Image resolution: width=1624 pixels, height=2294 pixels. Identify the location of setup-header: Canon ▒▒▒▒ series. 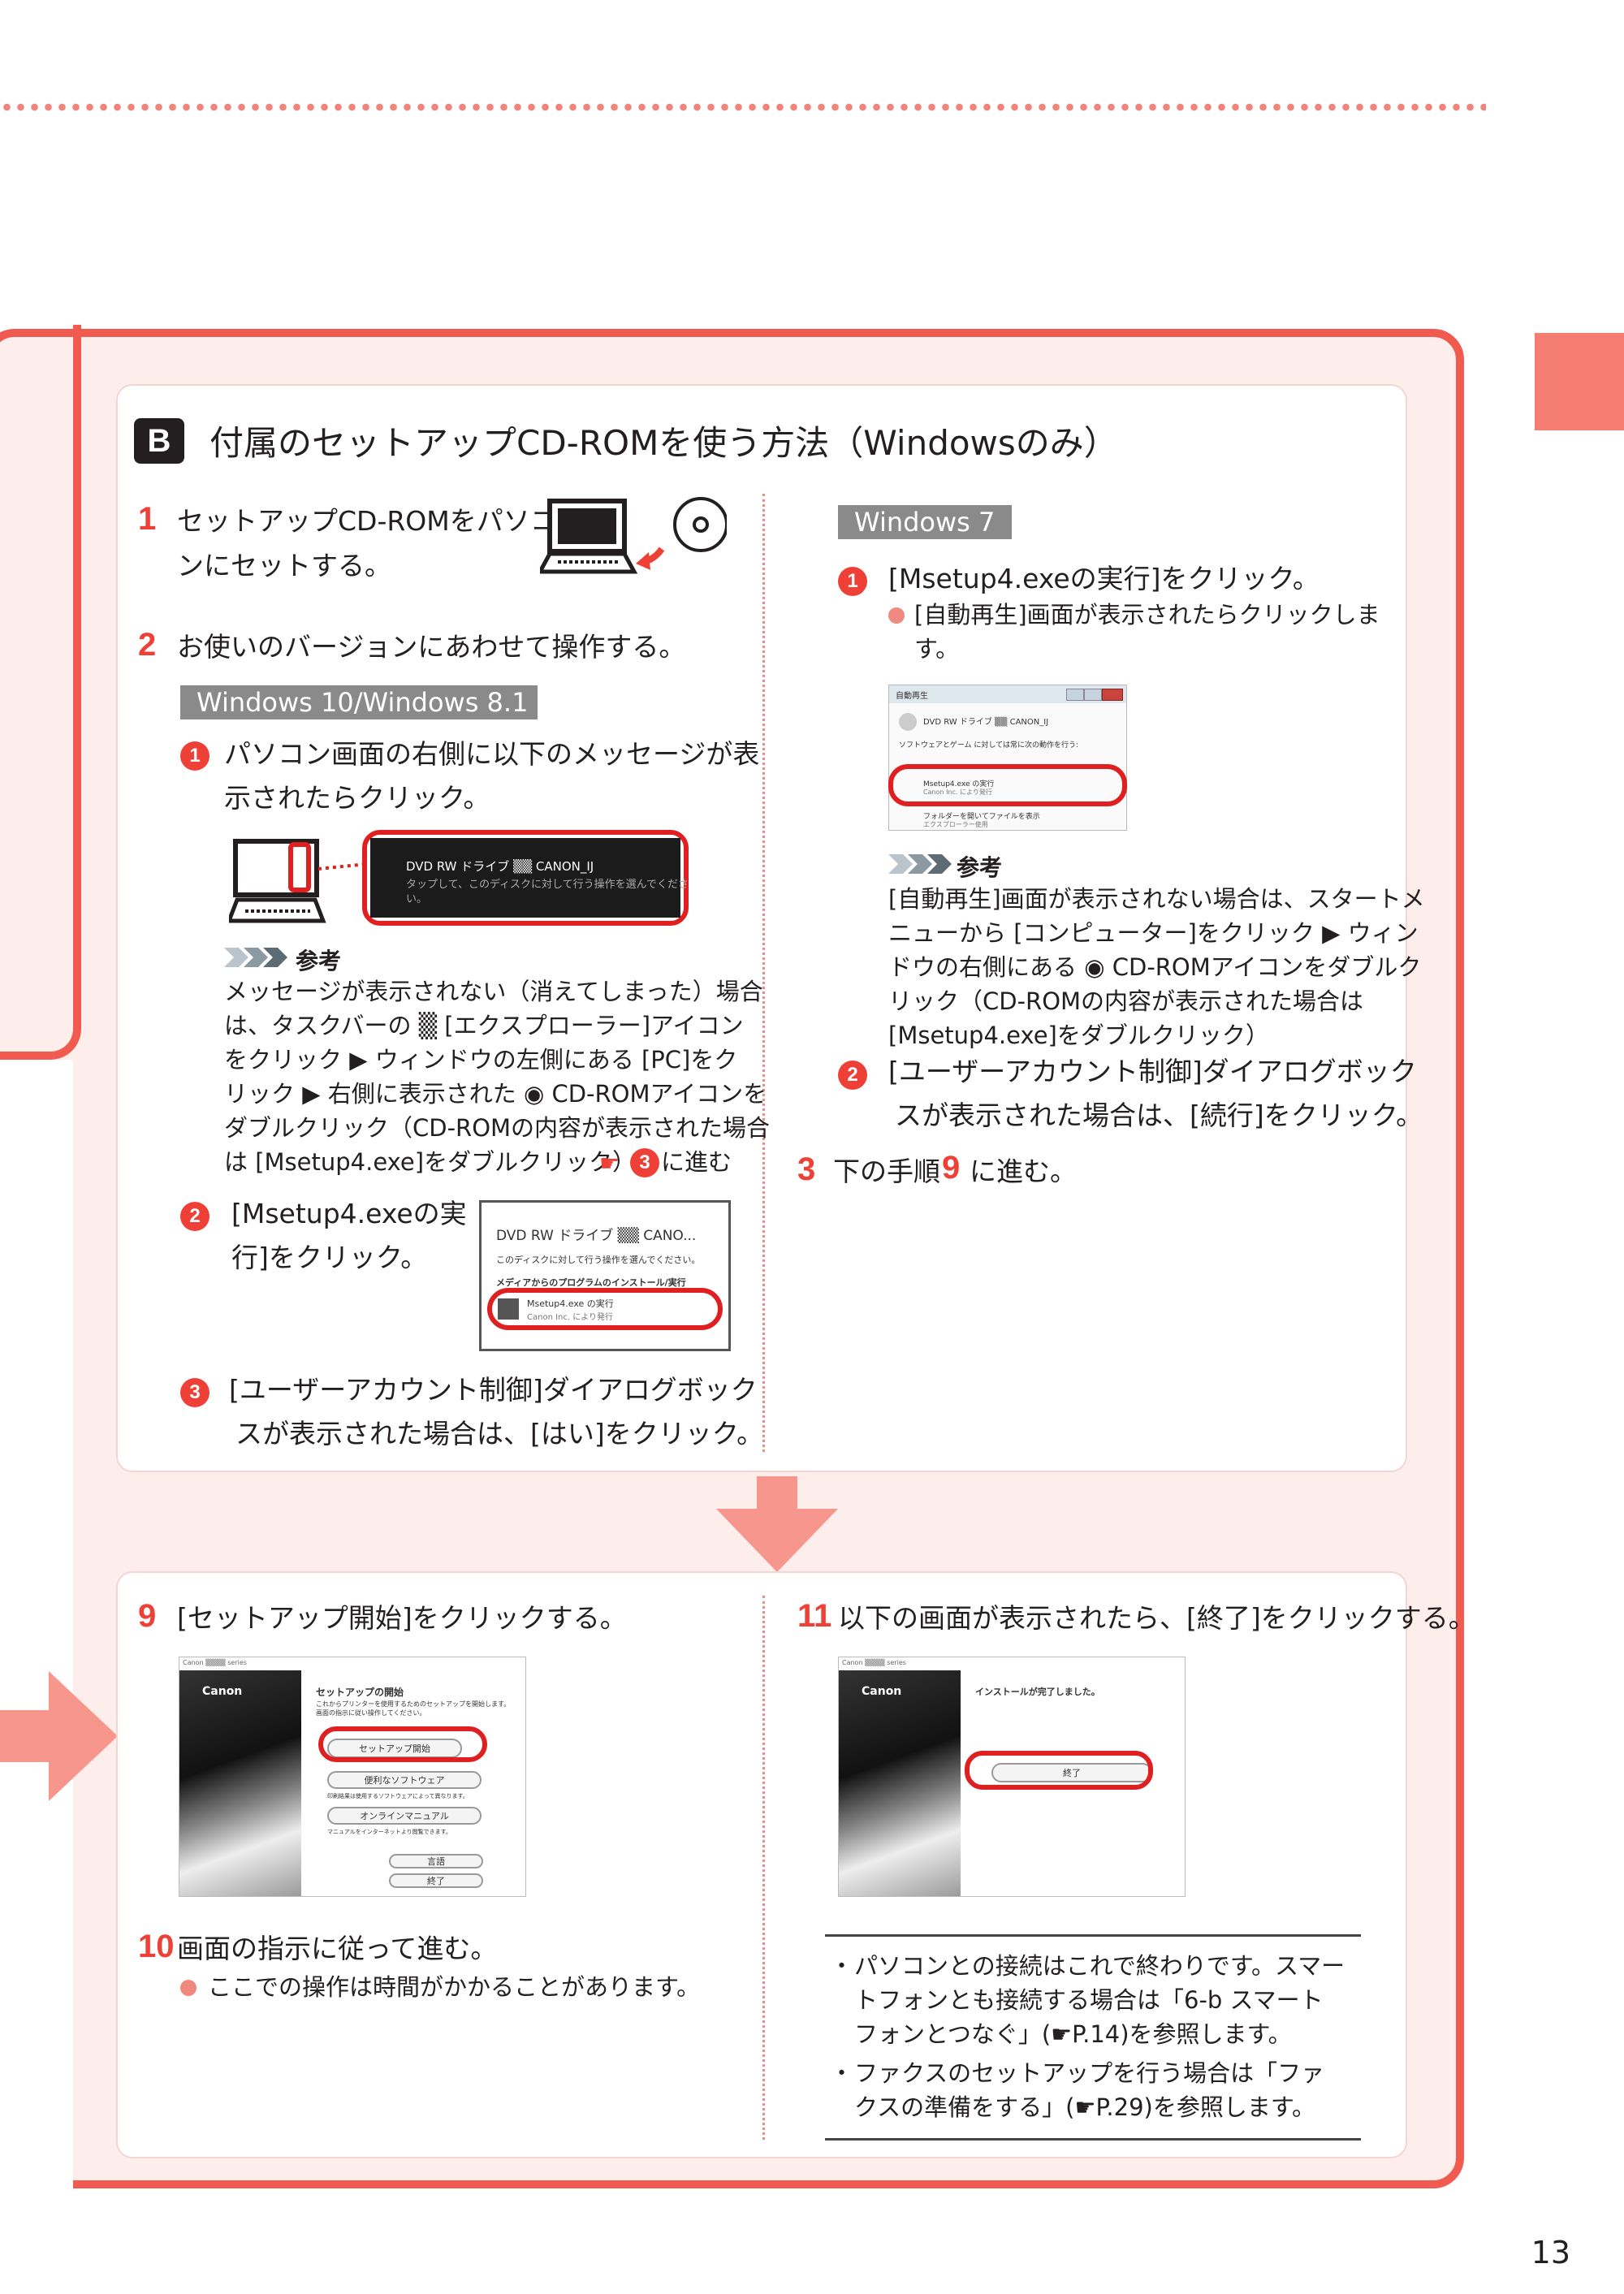
(215, 1662).